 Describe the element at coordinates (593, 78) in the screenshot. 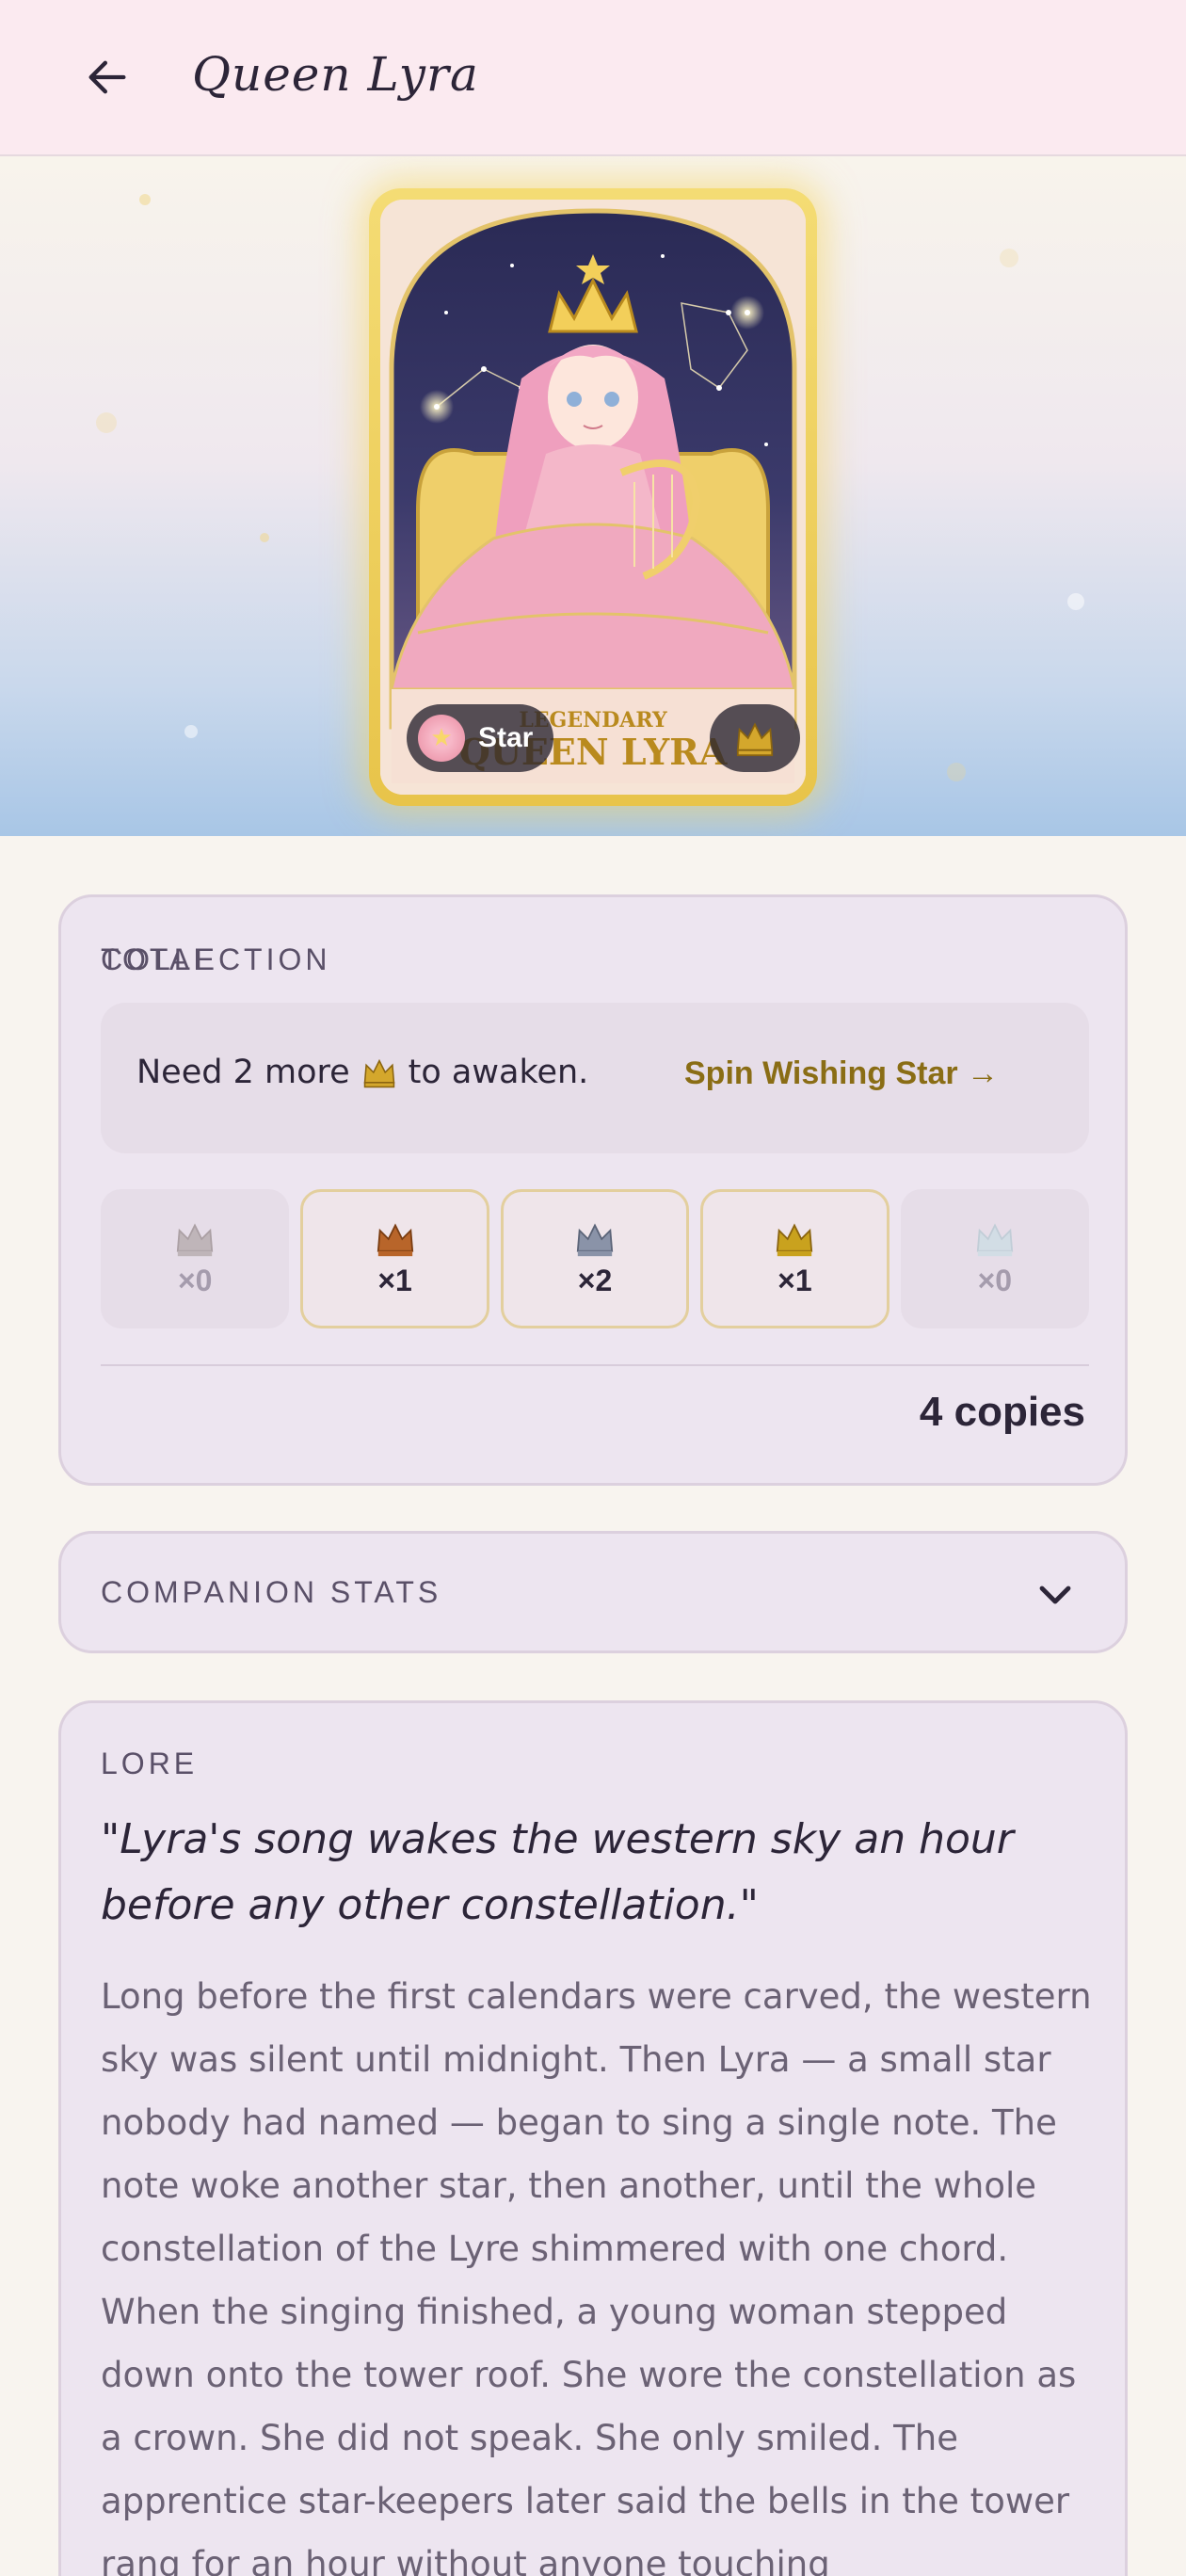

I see `top-app-bar: Queen Lyra` at that location.